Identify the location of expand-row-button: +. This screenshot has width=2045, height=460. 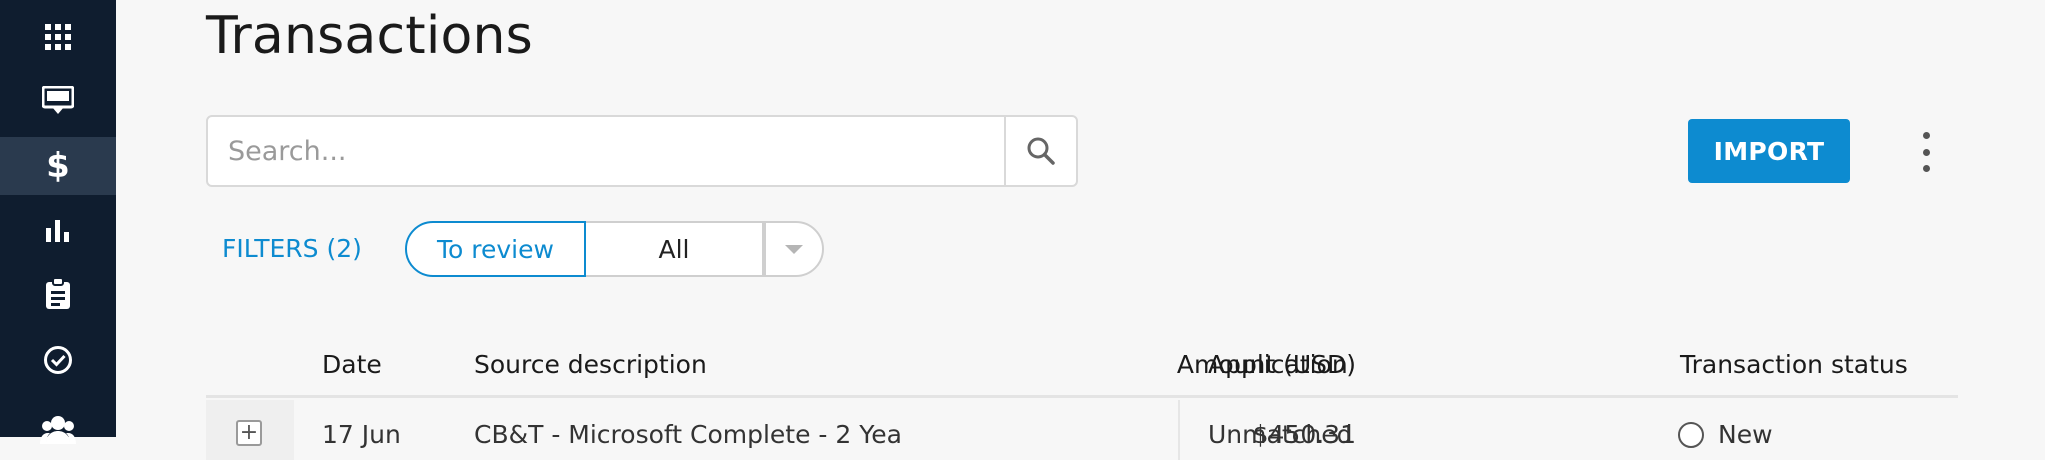
(249, 433).